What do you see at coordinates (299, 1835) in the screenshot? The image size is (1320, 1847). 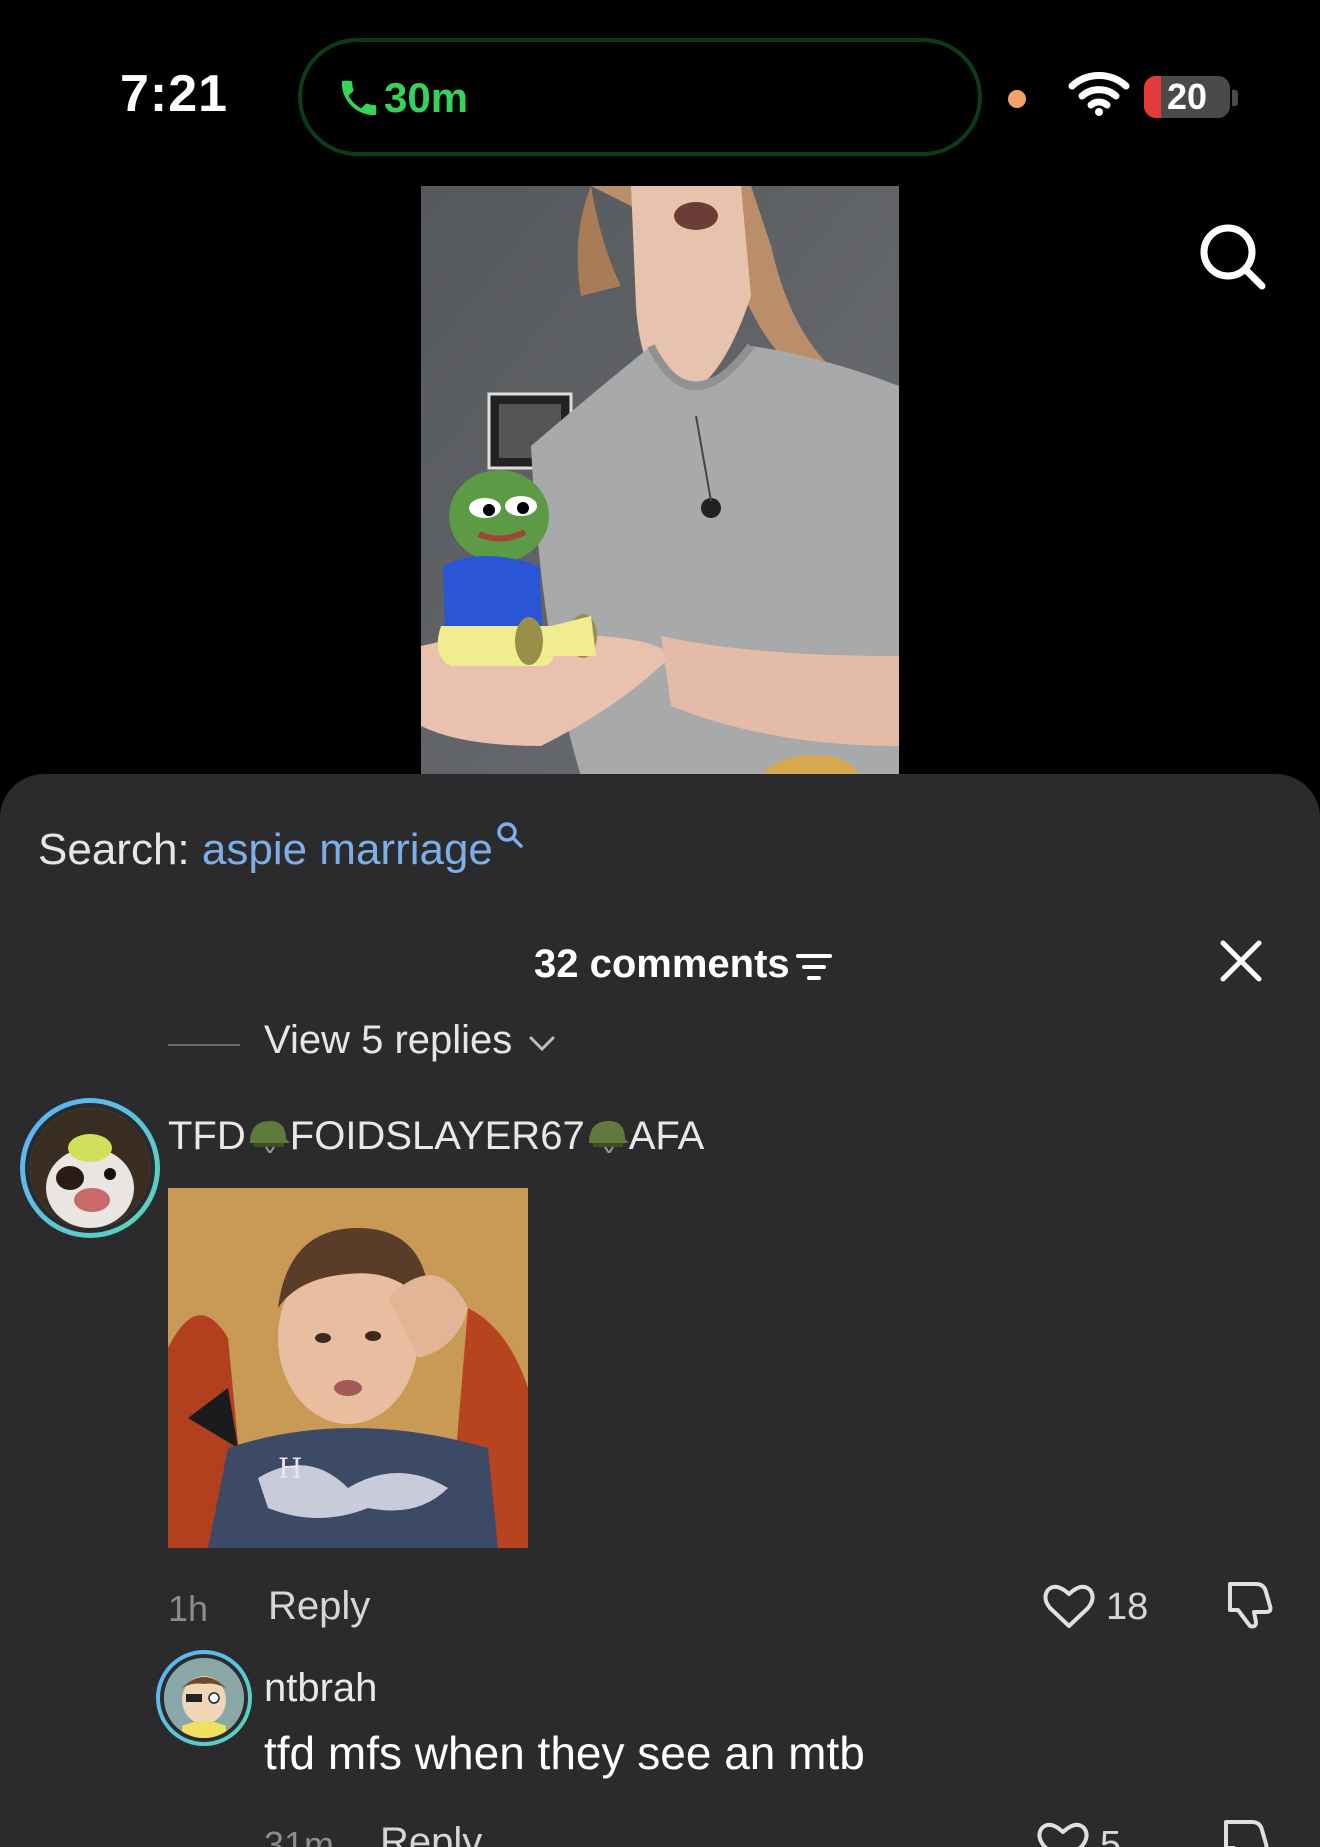 I see `comment-time: 31m` at bounding box center [299, 1835].